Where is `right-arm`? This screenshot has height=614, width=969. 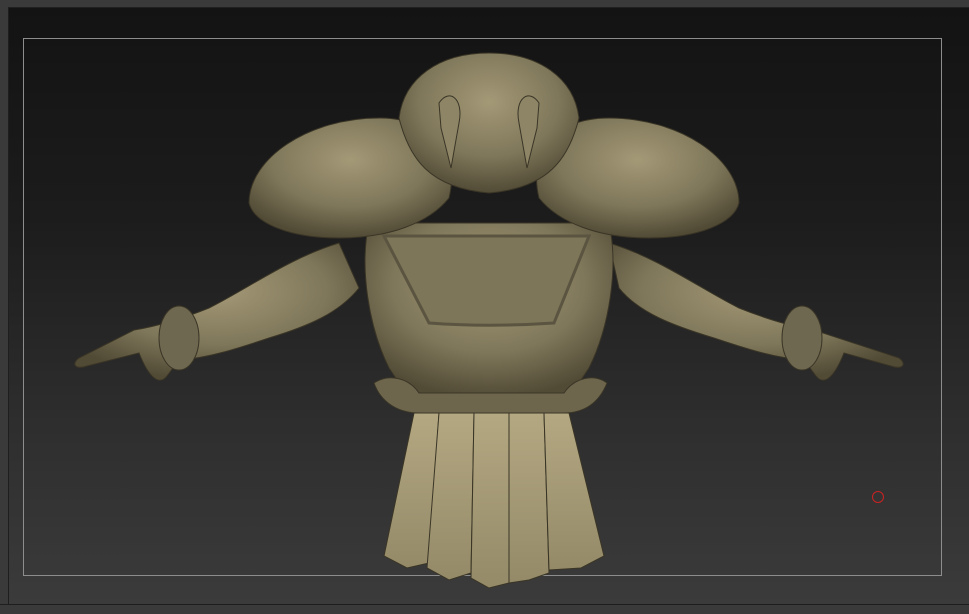 right-arm is located at coordinates (756, 311).